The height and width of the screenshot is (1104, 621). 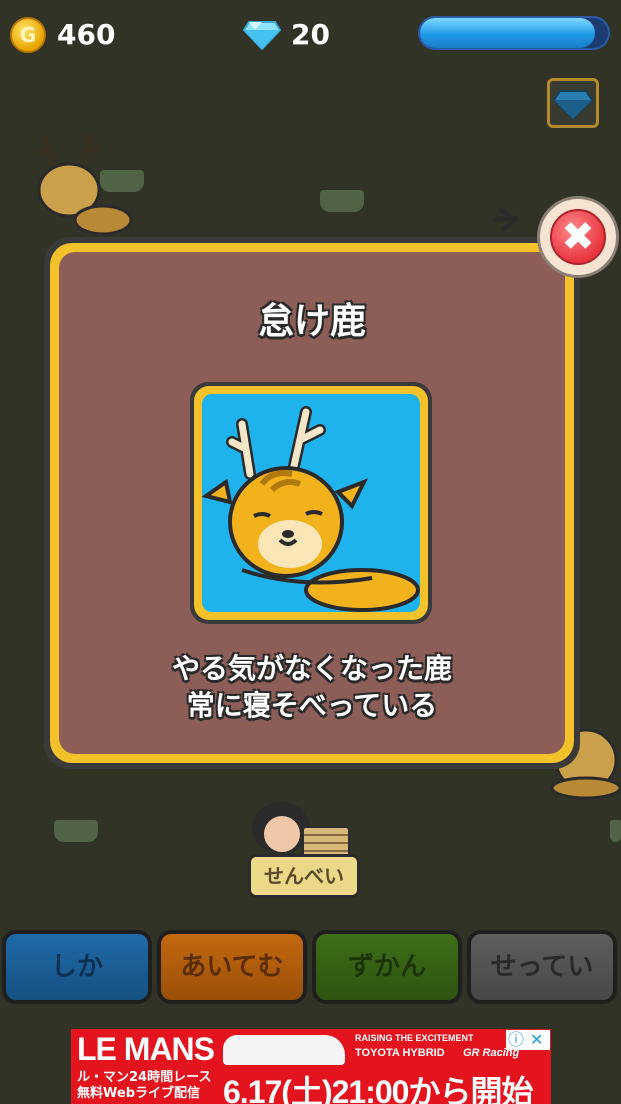 I want to click on close-button: ✖, so click(x=578, y=237).